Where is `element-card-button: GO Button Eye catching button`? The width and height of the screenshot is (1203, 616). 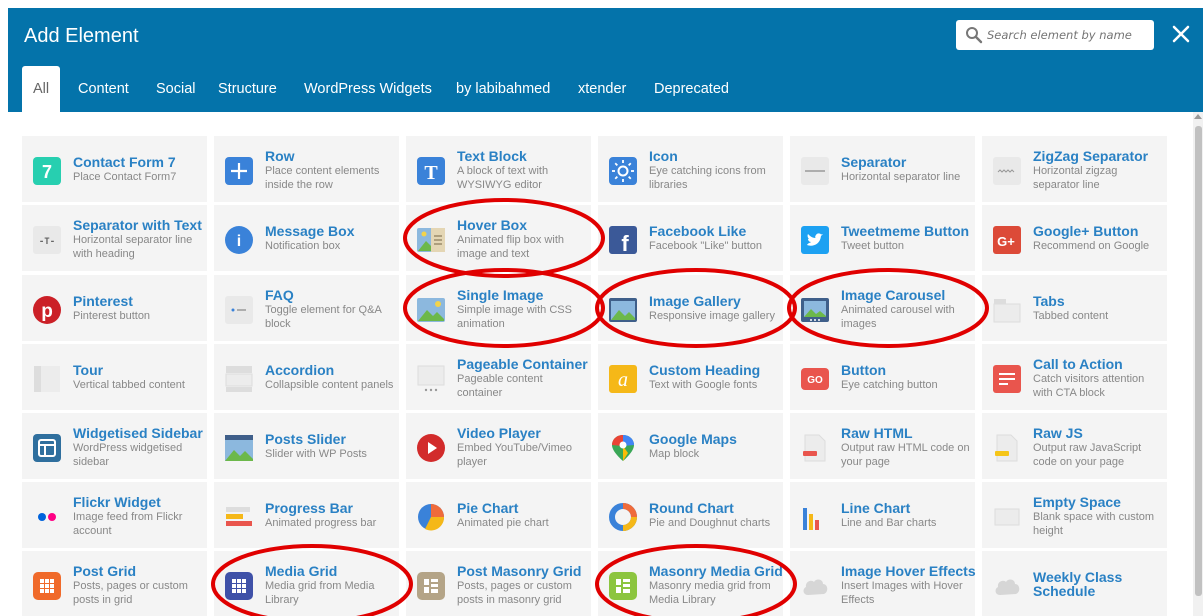
element-card-button: GO Button Eye catching button is located at coordinates (882, 377).